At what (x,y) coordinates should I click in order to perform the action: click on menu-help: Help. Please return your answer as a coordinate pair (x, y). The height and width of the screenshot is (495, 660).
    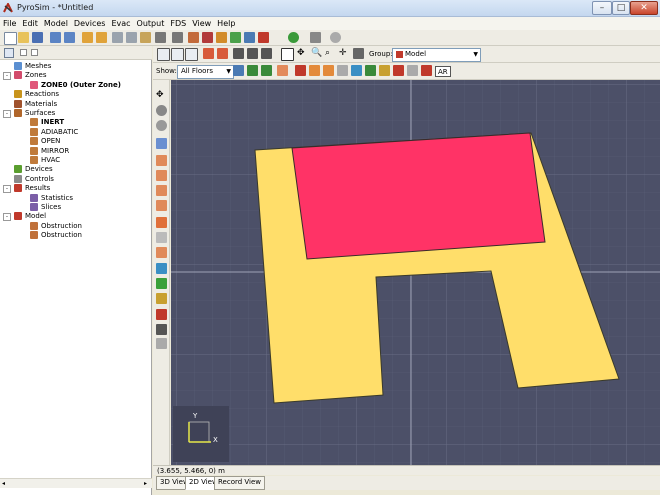
    Looking at the image, I should click on (226, 23).